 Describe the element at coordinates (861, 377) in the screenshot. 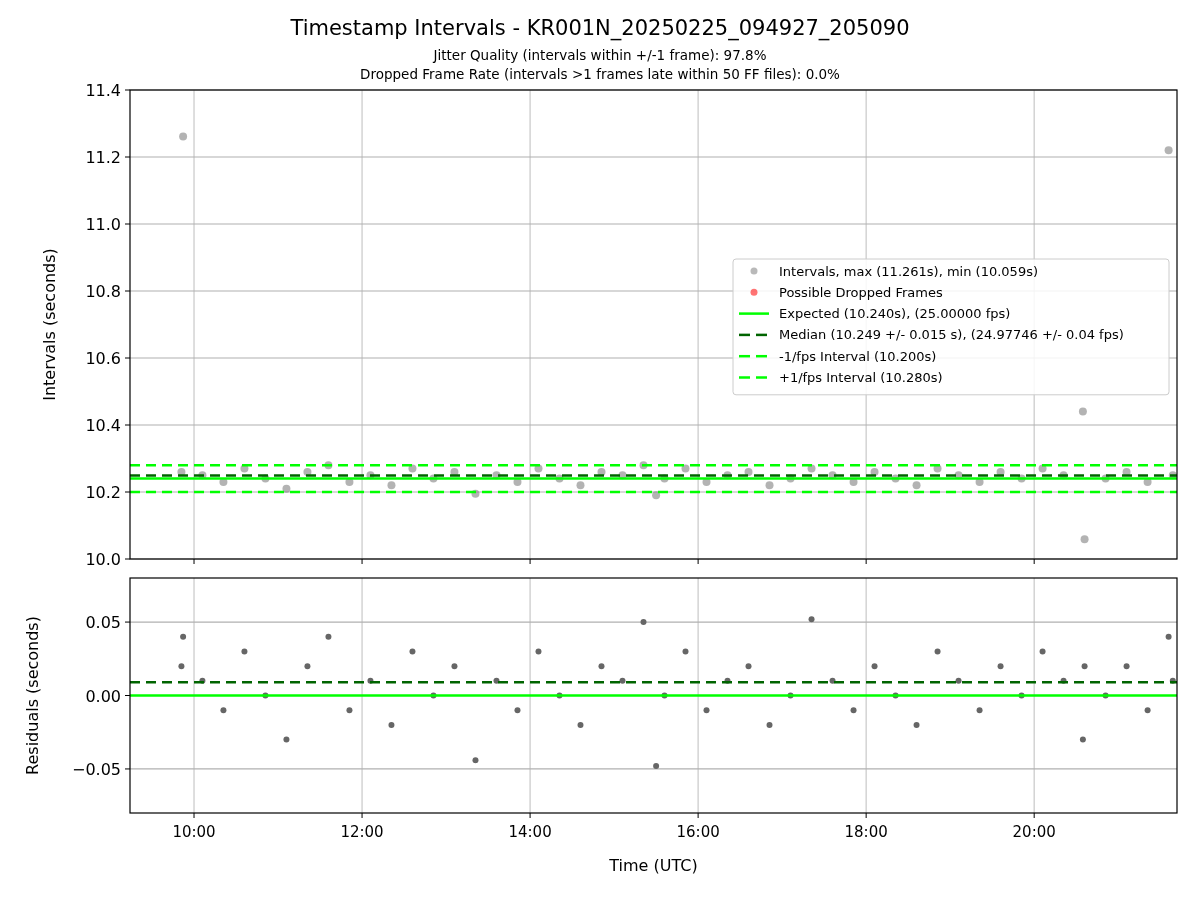

I see `legend-label: +1/fps Interval (10.280s)` at that location.